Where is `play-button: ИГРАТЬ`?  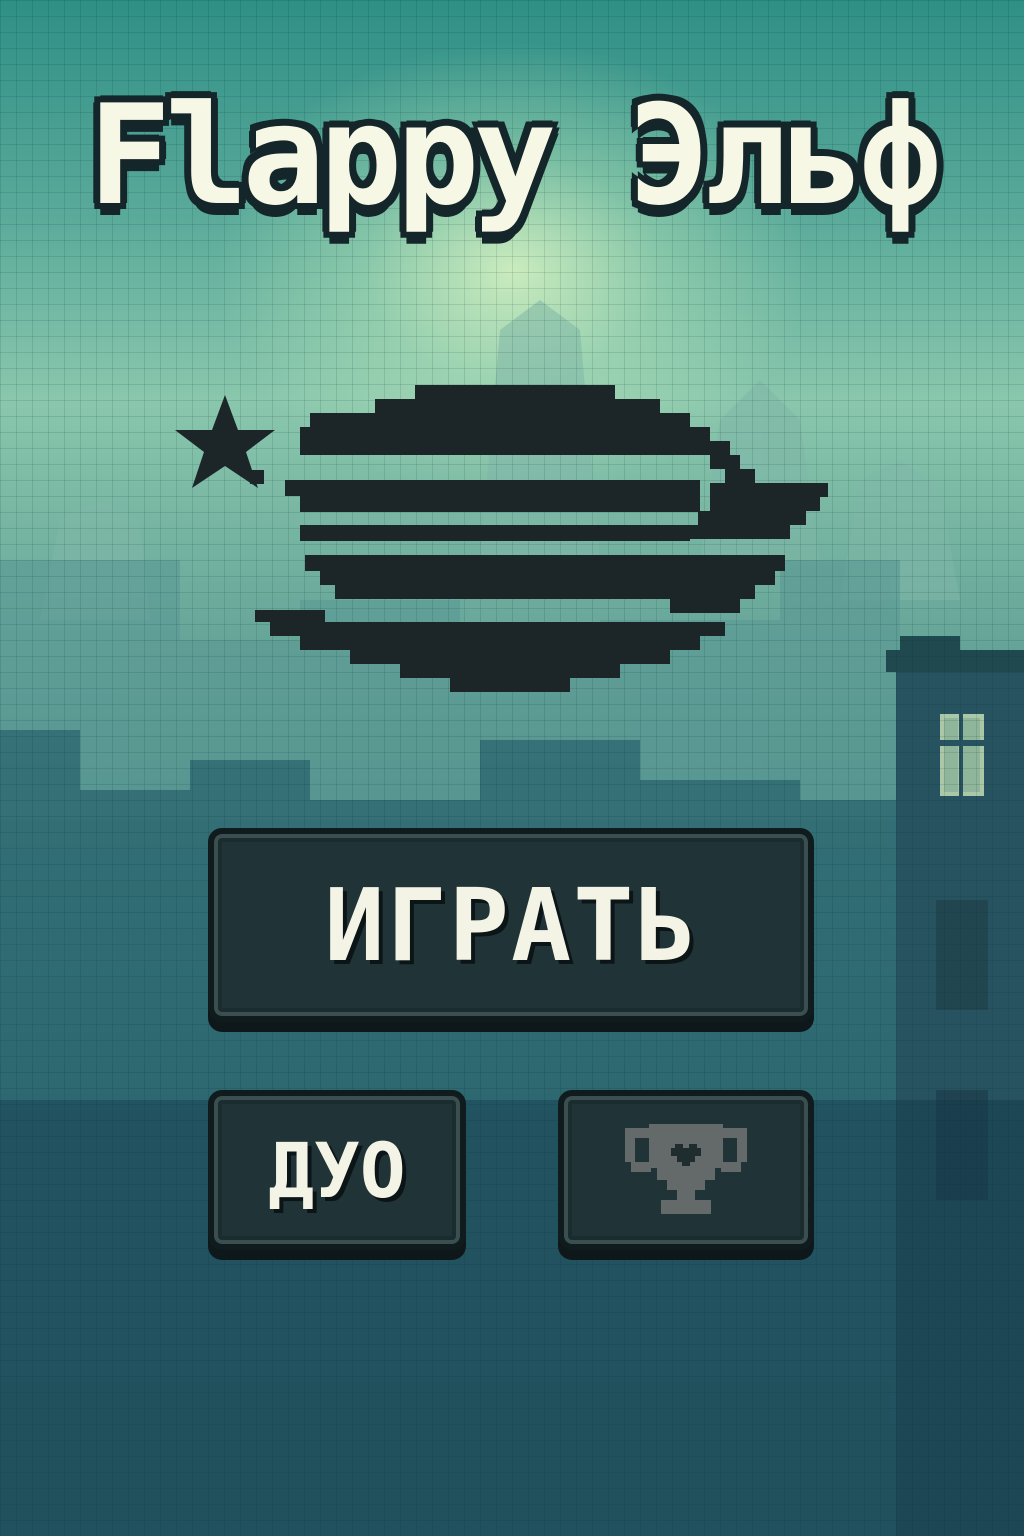
play-button: ИГРАТЬ is located at coordinates (511, 925).